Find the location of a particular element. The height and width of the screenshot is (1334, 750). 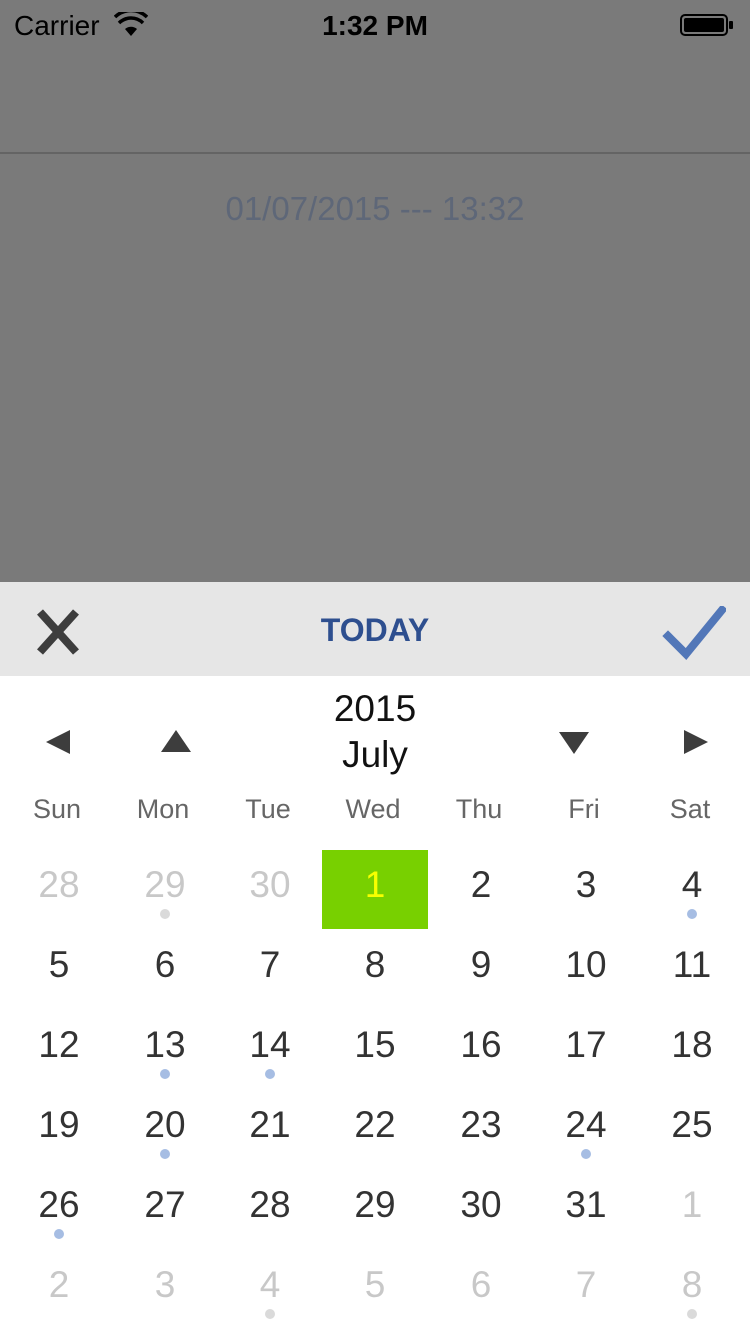

calendar-day-number: 9 is located at coordinates (481, 964).